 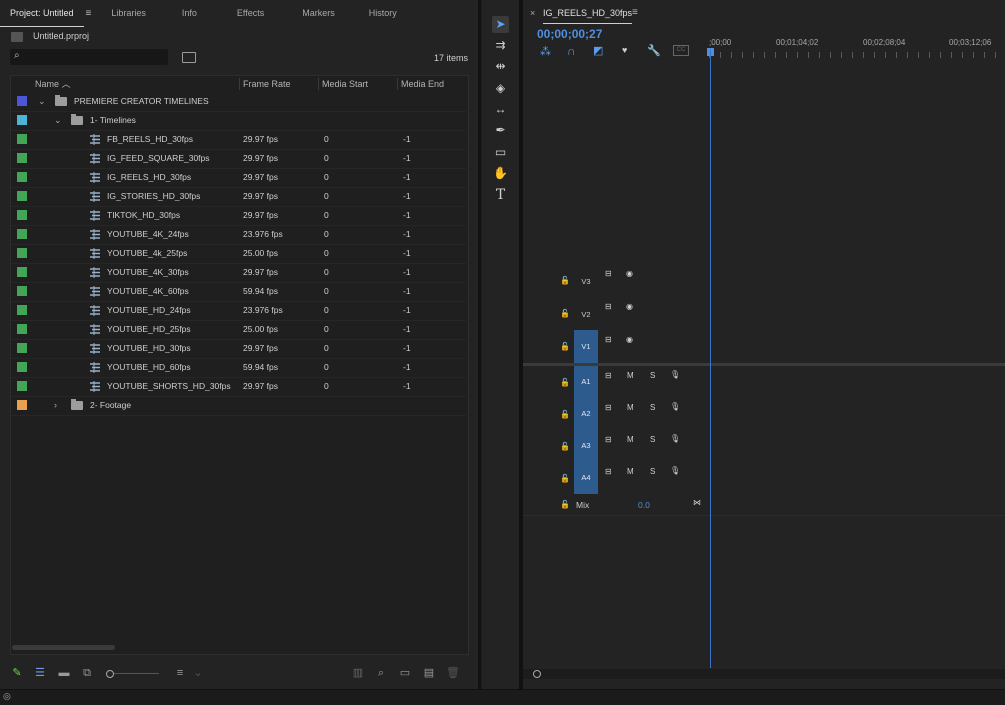 What do you see at coordinates (17, 673) in the screenshot?
I see `pencil-icon: ✎` at bounding box center [17, 673].